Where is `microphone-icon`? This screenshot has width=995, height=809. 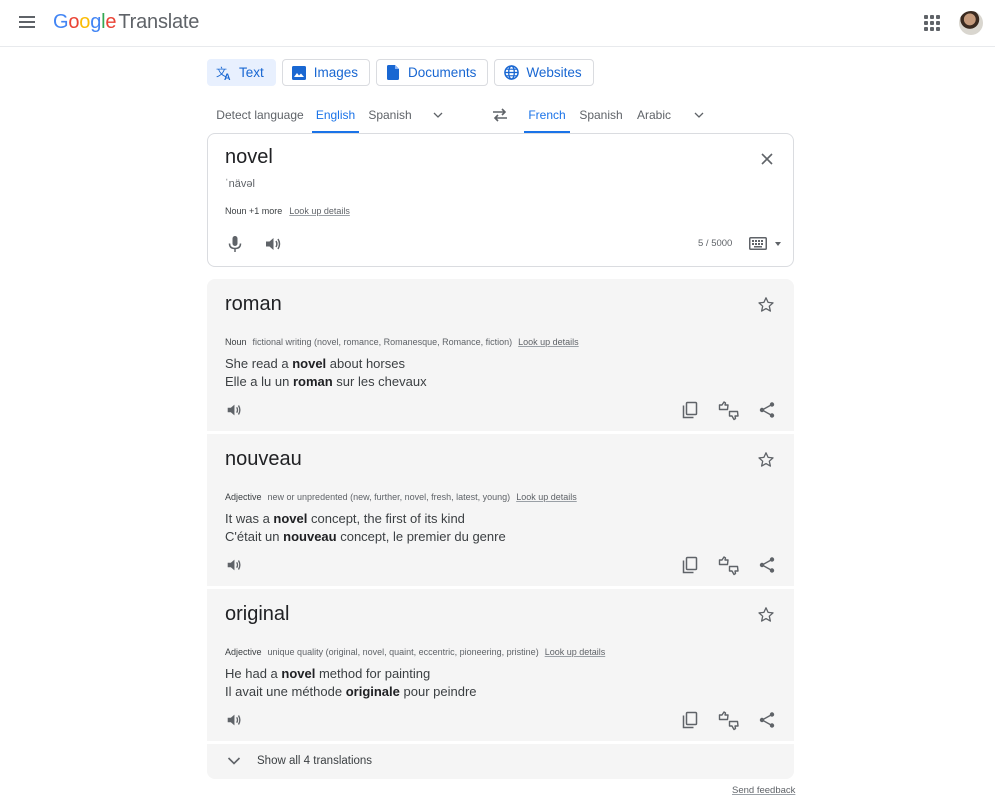 microphone-icon is located at coordinates (235, 244).